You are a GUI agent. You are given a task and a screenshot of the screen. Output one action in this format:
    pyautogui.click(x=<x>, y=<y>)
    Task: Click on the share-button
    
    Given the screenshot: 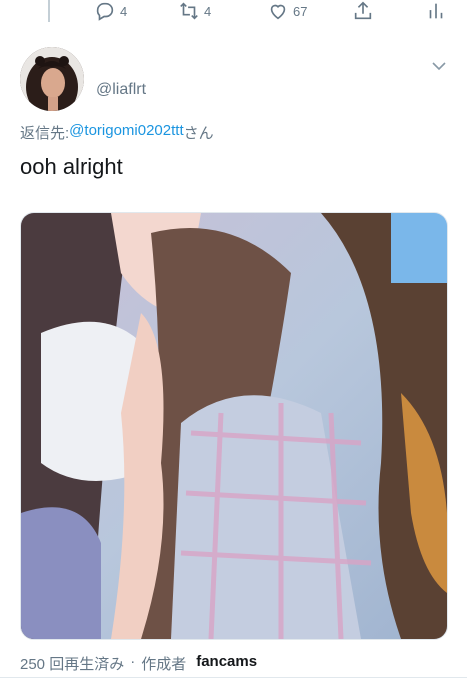 What is the action you would take?
    pyautogui.click(x=363, y=11)
    